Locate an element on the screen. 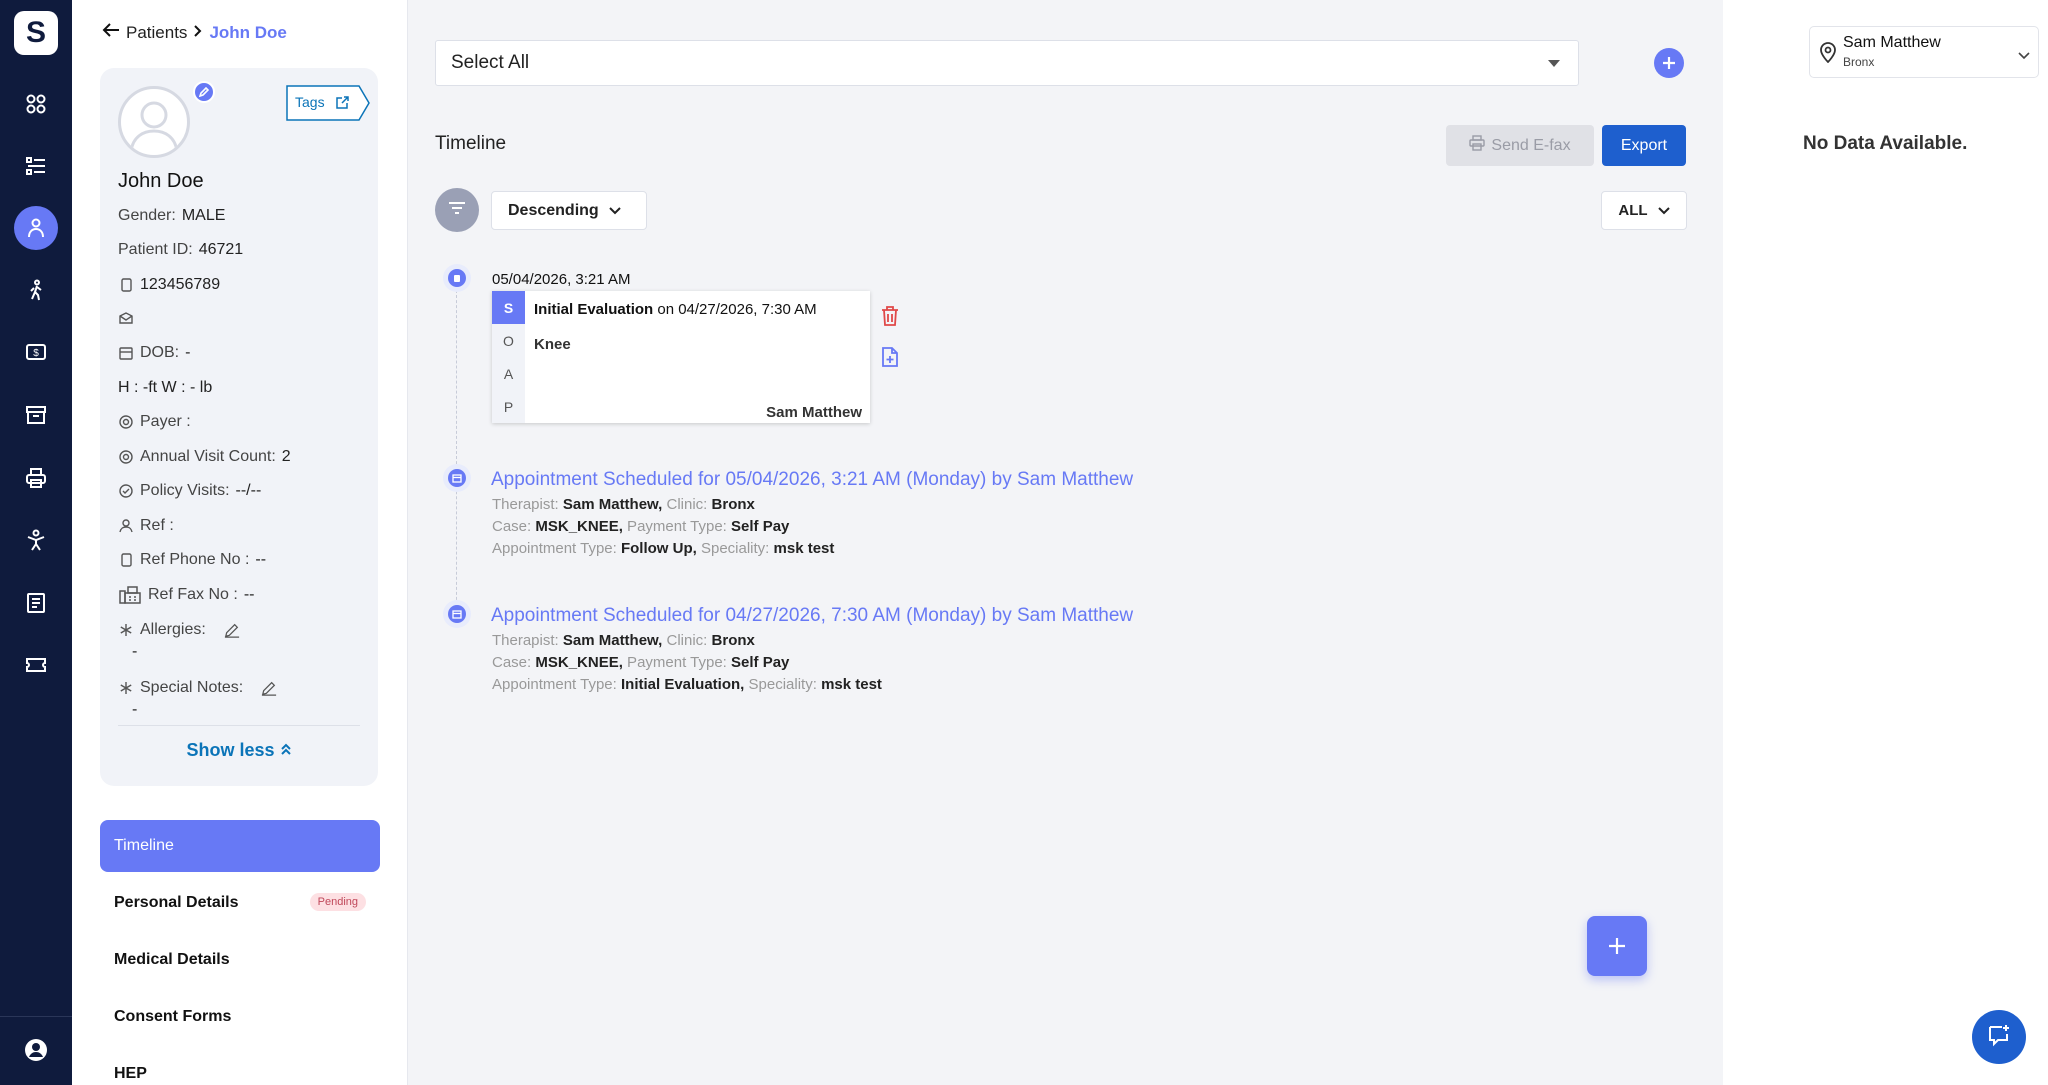 The image size is (2048, 1085). type-filter-dropdown: ALL is located at coordinates (1644, 210).